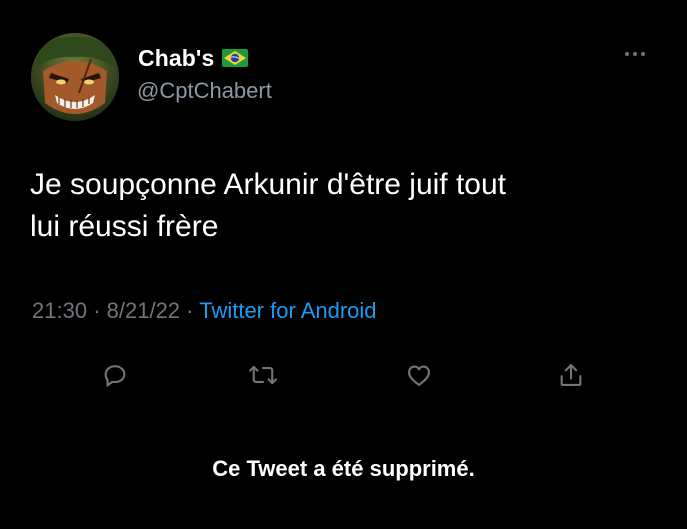  Describe the element at coordinates (635, 54) in the screenshot. I see `more-options-icon` at that location.